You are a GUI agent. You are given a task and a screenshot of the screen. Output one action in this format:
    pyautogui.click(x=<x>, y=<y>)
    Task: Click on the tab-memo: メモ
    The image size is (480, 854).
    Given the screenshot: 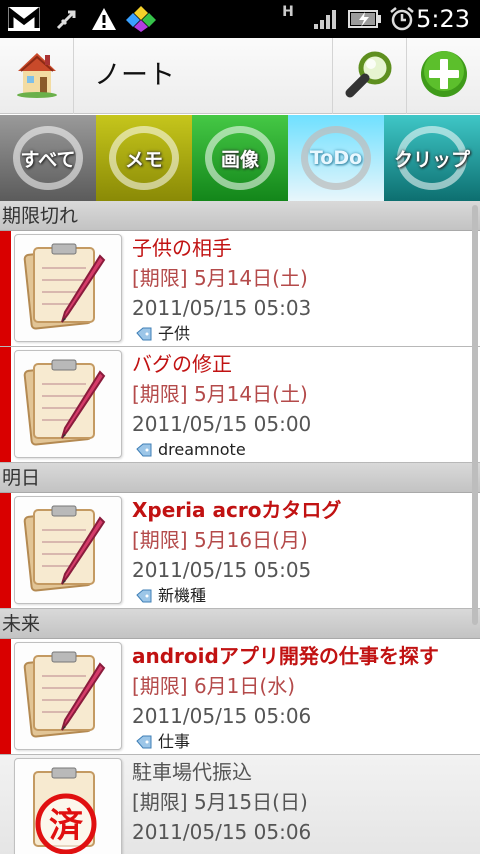 What is the action you would take?
    pyautogui.click(x=144, y=158)
    